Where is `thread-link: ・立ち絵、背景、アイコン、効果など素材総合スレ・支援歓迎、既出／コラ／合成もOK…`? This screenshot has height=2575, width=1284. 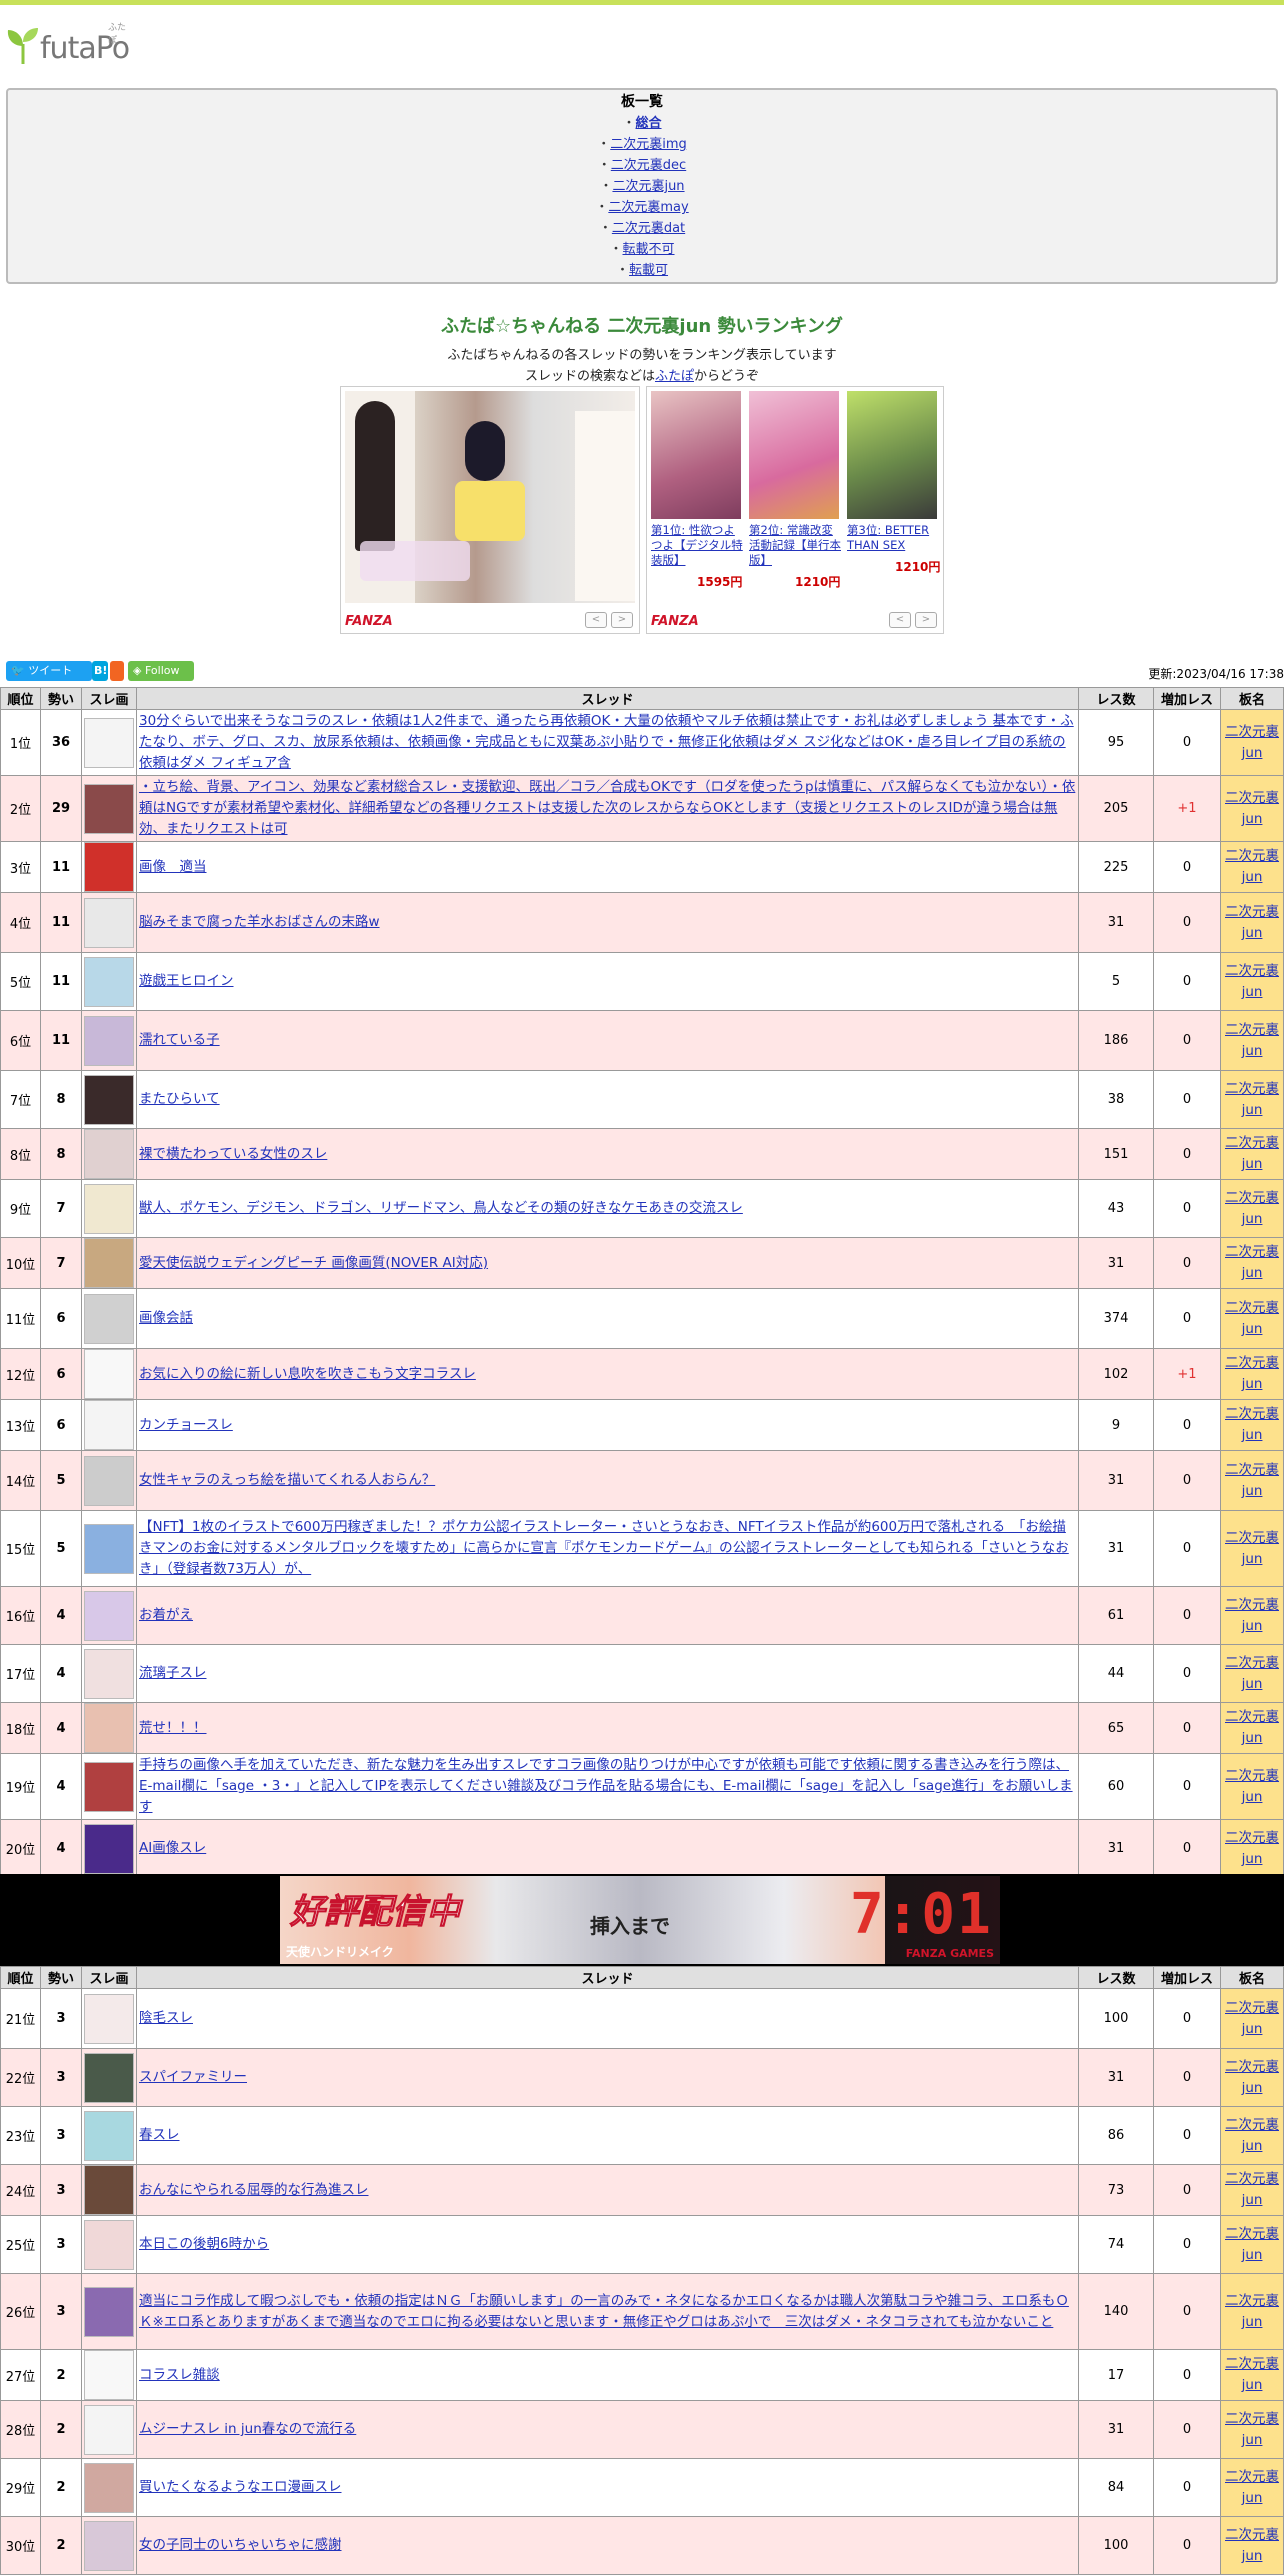
thread-link: ・立ち絵、背景、アイコン、効果など素材総合スレ・支援歓迎、既出／コラ／合成もOK… is located at coordinates (607, 808).